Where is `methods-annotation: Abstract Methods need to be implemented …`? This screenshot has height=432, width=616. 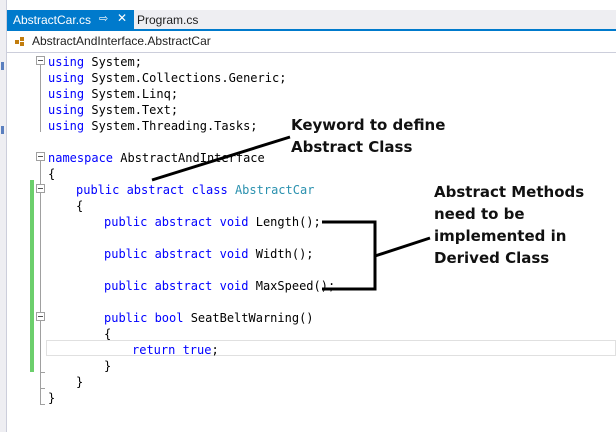 methods-annotation: Abstract Methods need to be implemented … is located at coordinates (509, 225).